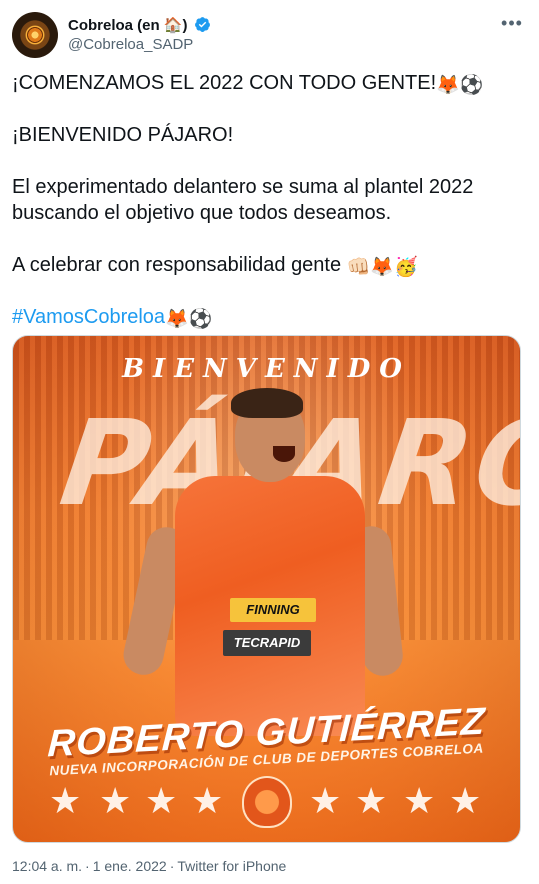 This screenshot has width=539, height=884. I want to click on player-mouth, so click(284, 454).